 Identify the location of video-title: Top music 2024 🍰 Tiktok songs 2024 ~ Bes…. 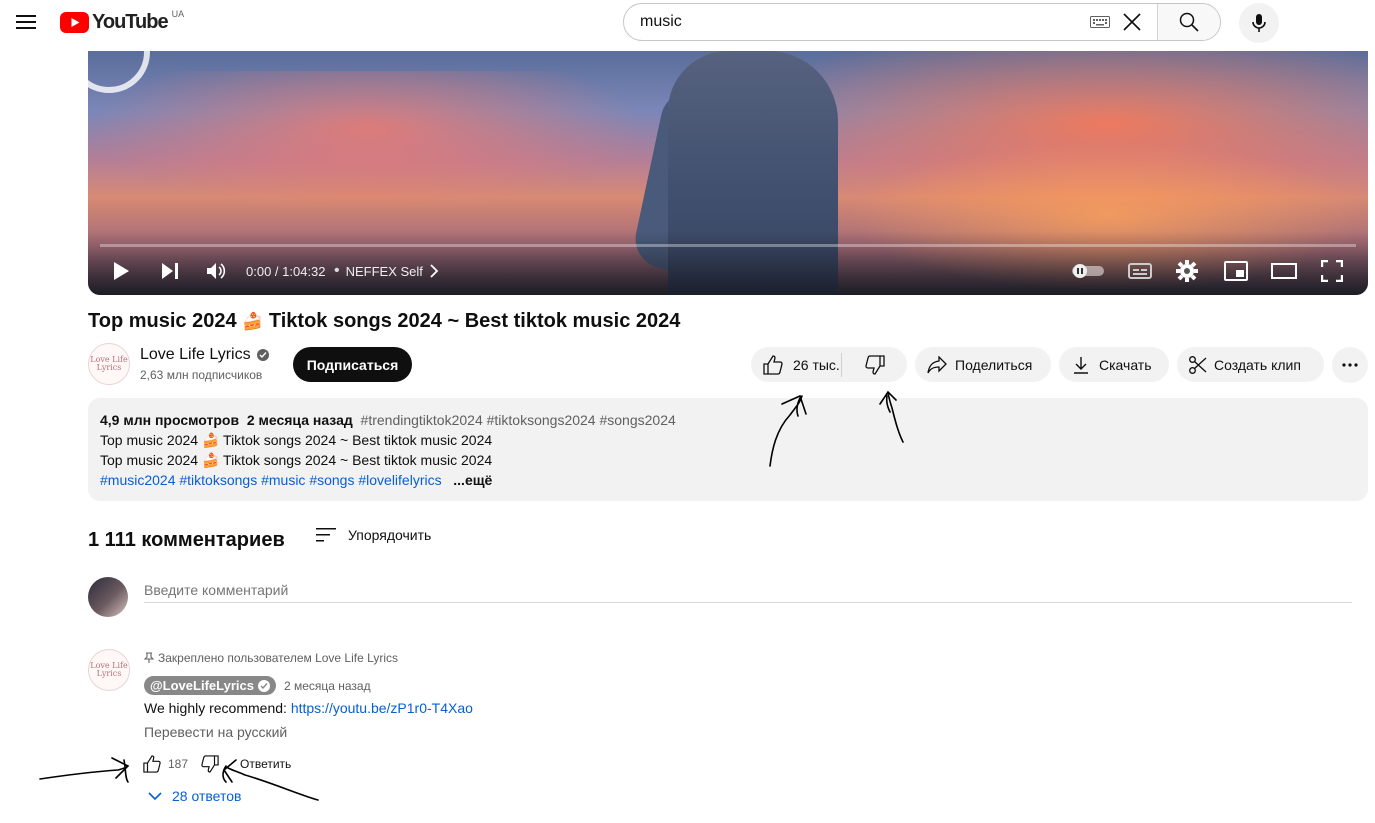
(384, 321).